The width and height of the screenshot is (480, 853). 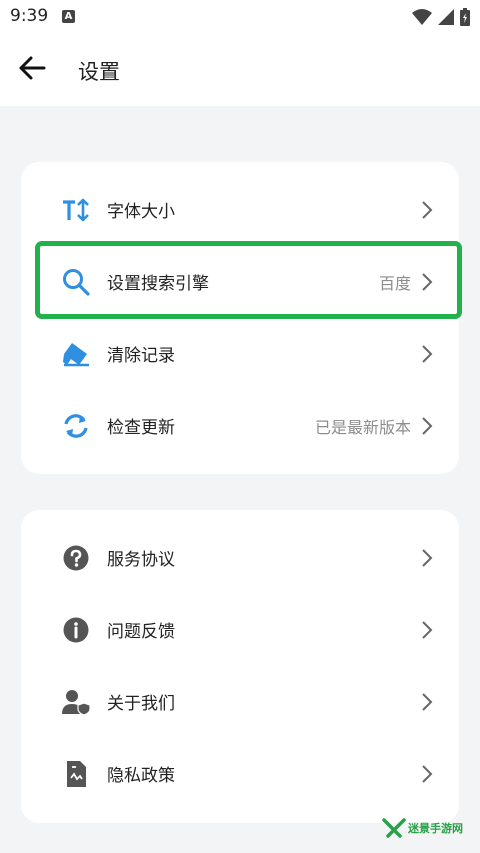 What do you see at coordinates (76, 630) in the screenshot?
I see `info-icon` at bounding box center [76, 630].